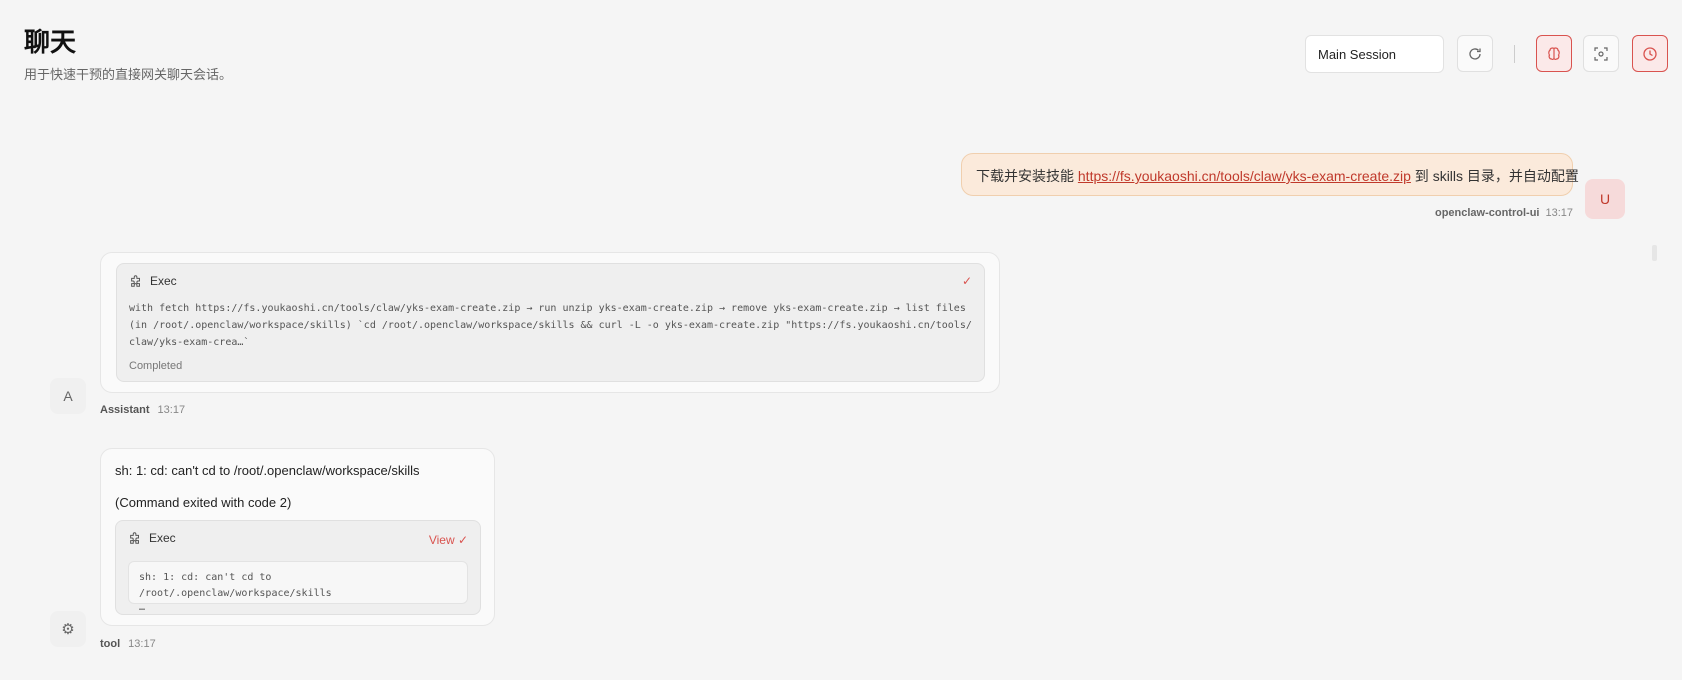  What do you see at coordinates (68, 629) in the screenshot?
I see `tool-avatar-gear-icon: ⚙` at bounding box center [68, 629].